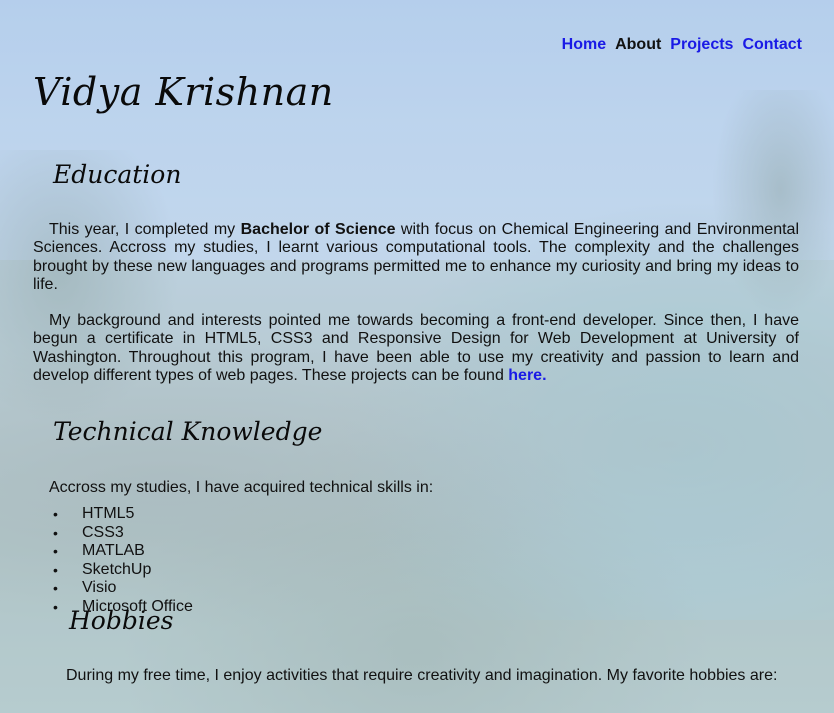  I want to click on education-heading: Education, so click(117, 174).